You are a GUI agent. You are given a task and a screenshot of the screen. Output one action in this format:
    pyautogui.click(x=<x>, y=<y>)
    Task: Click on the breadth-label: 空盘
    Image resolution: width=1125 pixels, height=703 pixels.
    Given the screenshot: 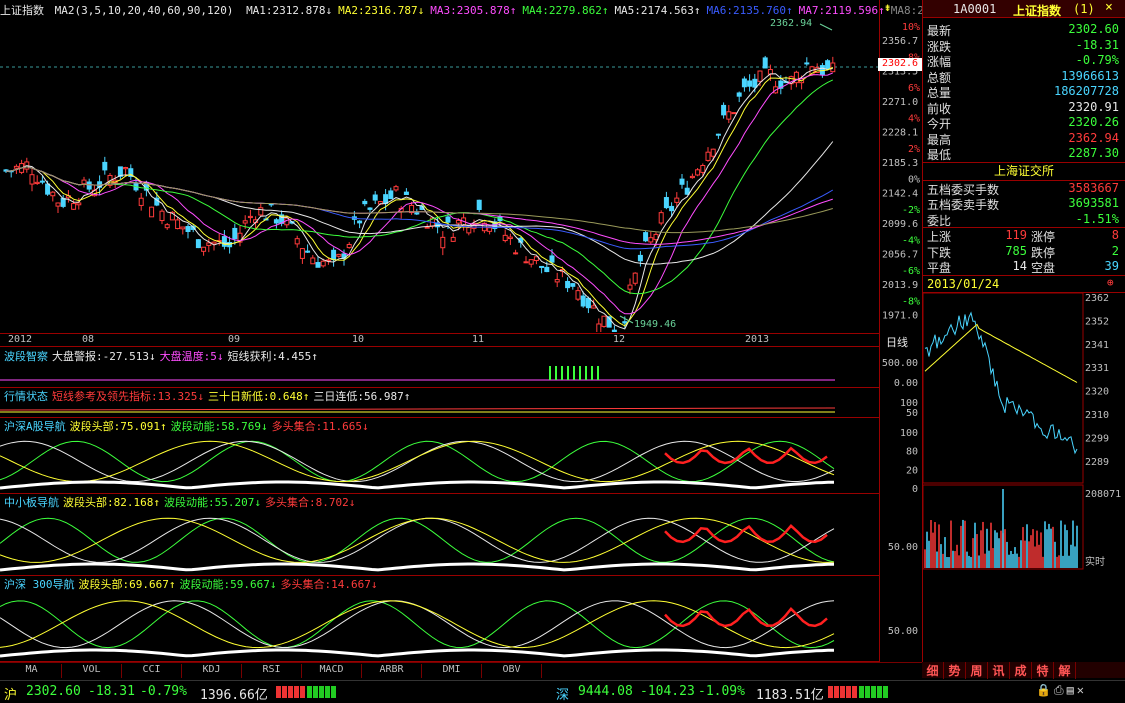 What is the action you would take?
    pyautogui.click(x=1043, y=268)
    